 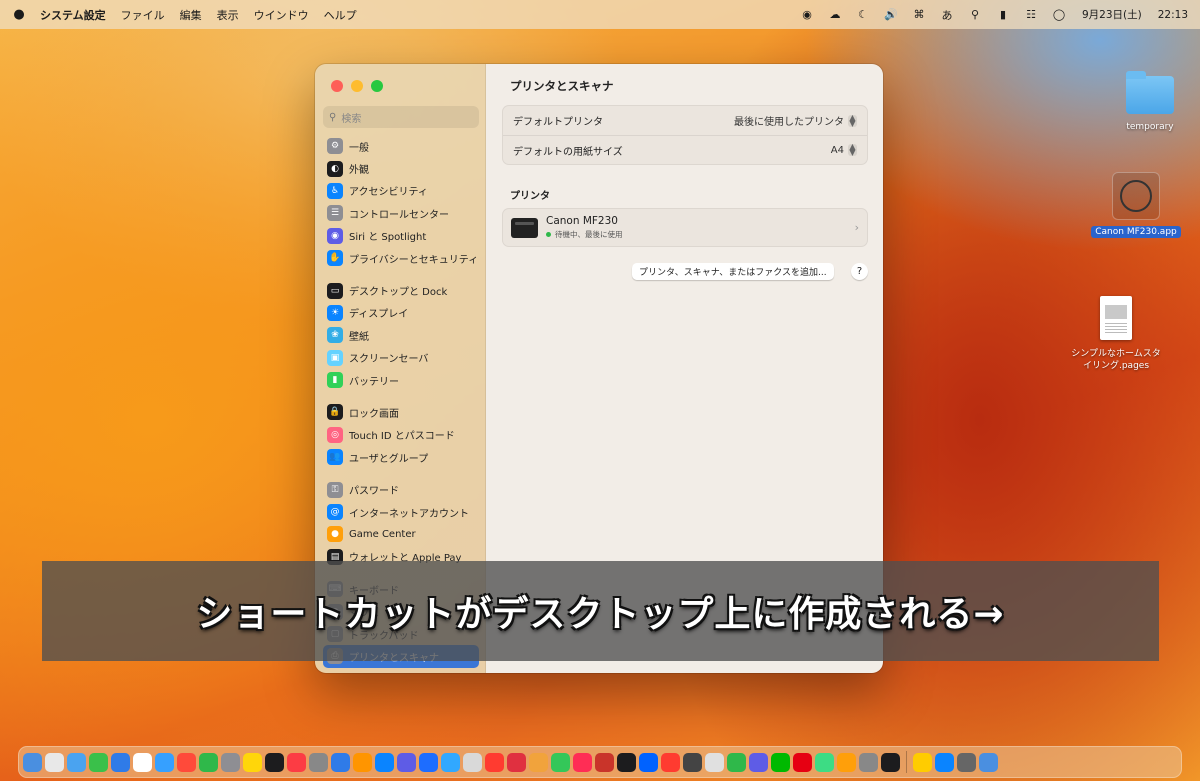 I want to click on up-down-chevron-icon: ▲ ▼, so click(x=852, y=149).